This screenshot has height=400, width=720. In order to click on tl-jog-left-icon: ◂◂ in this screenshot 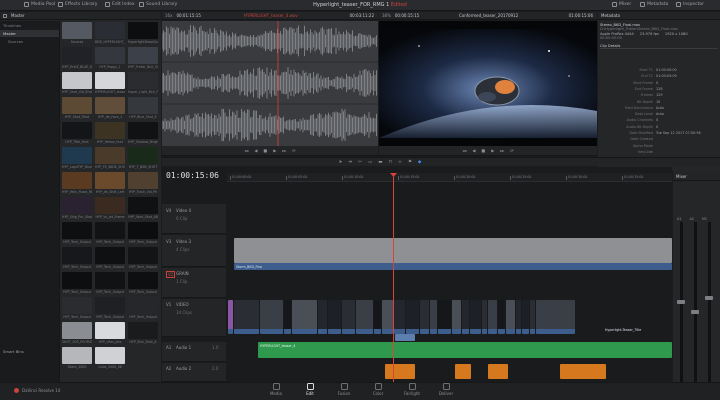, I will do `click(464, 150)`.